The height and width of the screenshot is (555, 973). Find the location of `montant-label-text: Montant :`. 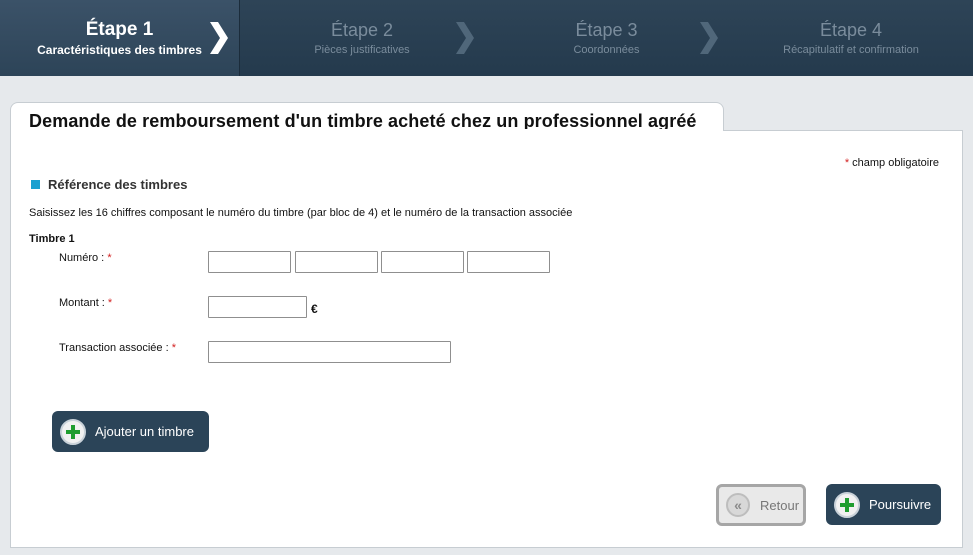

montant-label-text: Montant : is located at coordinates (82, 303).